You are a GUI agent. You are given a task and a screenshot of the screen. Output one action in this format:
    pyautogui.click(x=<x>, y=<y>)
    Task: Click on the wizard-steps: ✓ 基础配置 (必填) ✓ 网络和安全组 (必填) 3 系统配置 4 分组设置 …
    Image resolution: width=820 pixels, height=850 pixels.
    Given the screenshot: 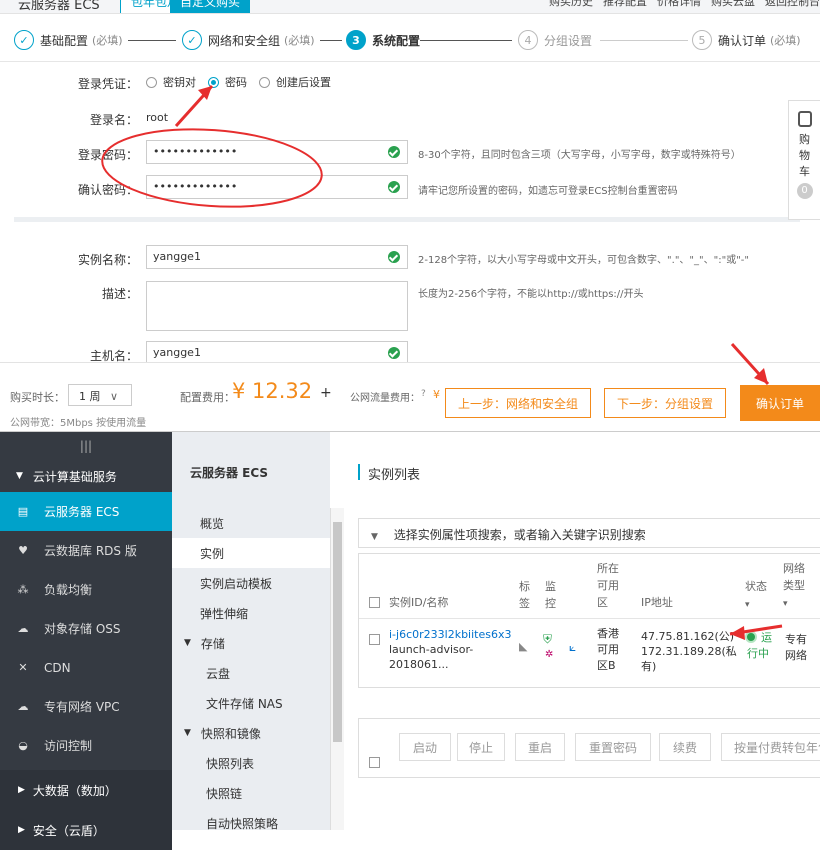 What is the action you would take?
    pyautogui.click(x=410, y=39)
    